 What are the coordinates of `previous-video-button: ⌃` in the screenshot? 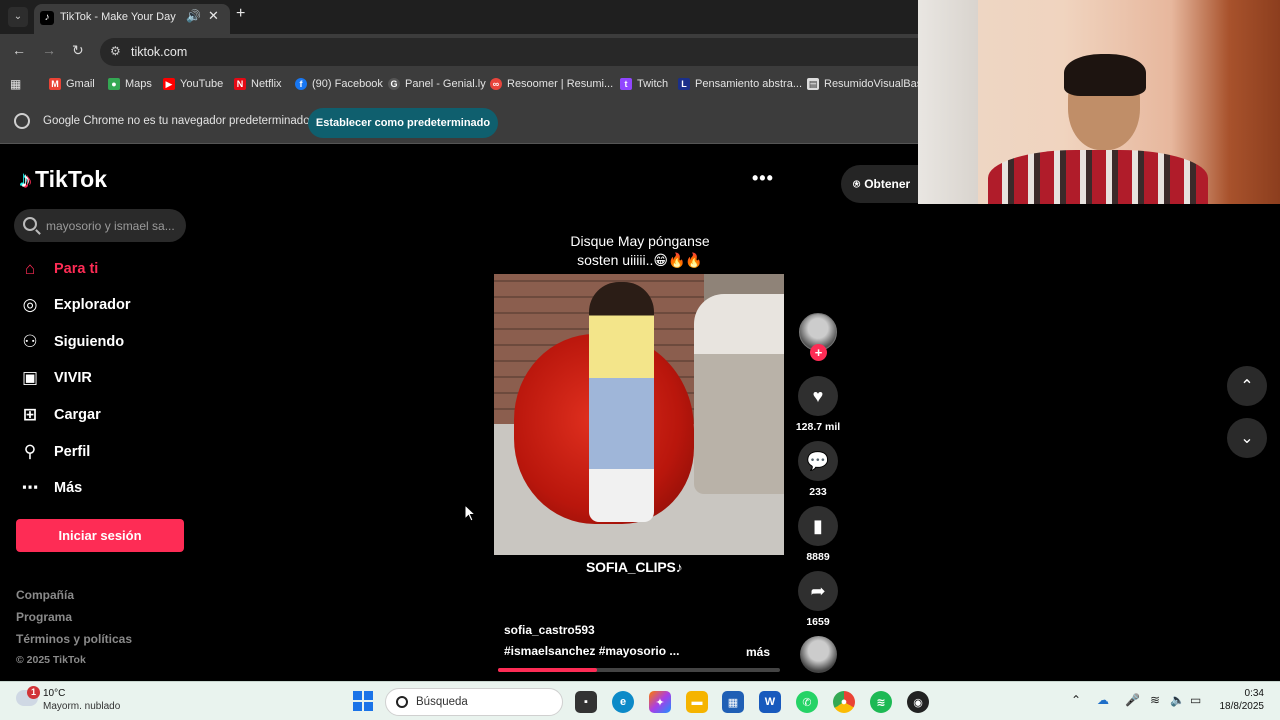 It's located at (1247, 386).